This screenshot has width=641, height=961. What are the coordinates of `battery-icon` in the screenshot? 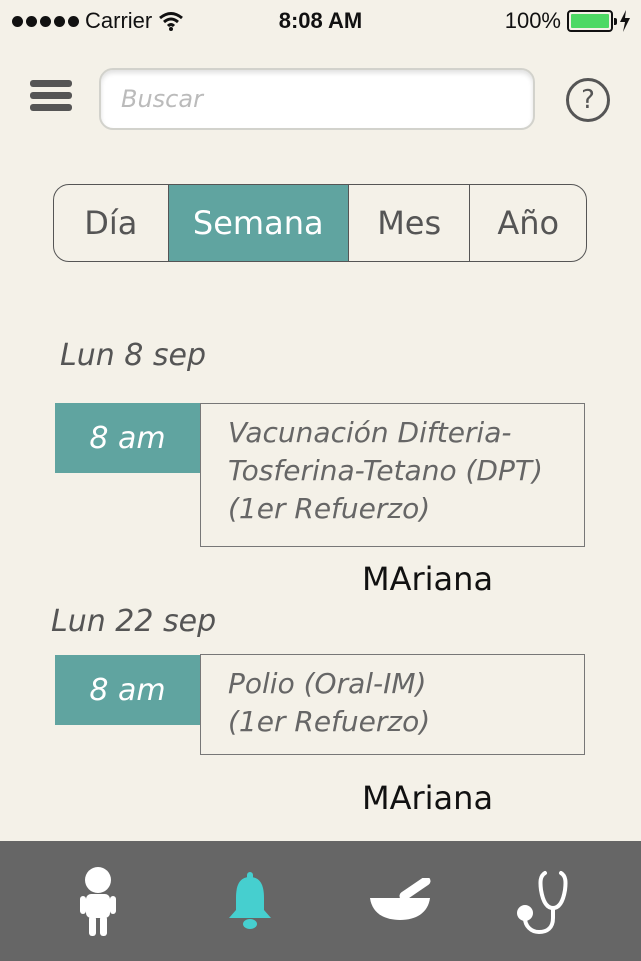 It's located at (592, 21).